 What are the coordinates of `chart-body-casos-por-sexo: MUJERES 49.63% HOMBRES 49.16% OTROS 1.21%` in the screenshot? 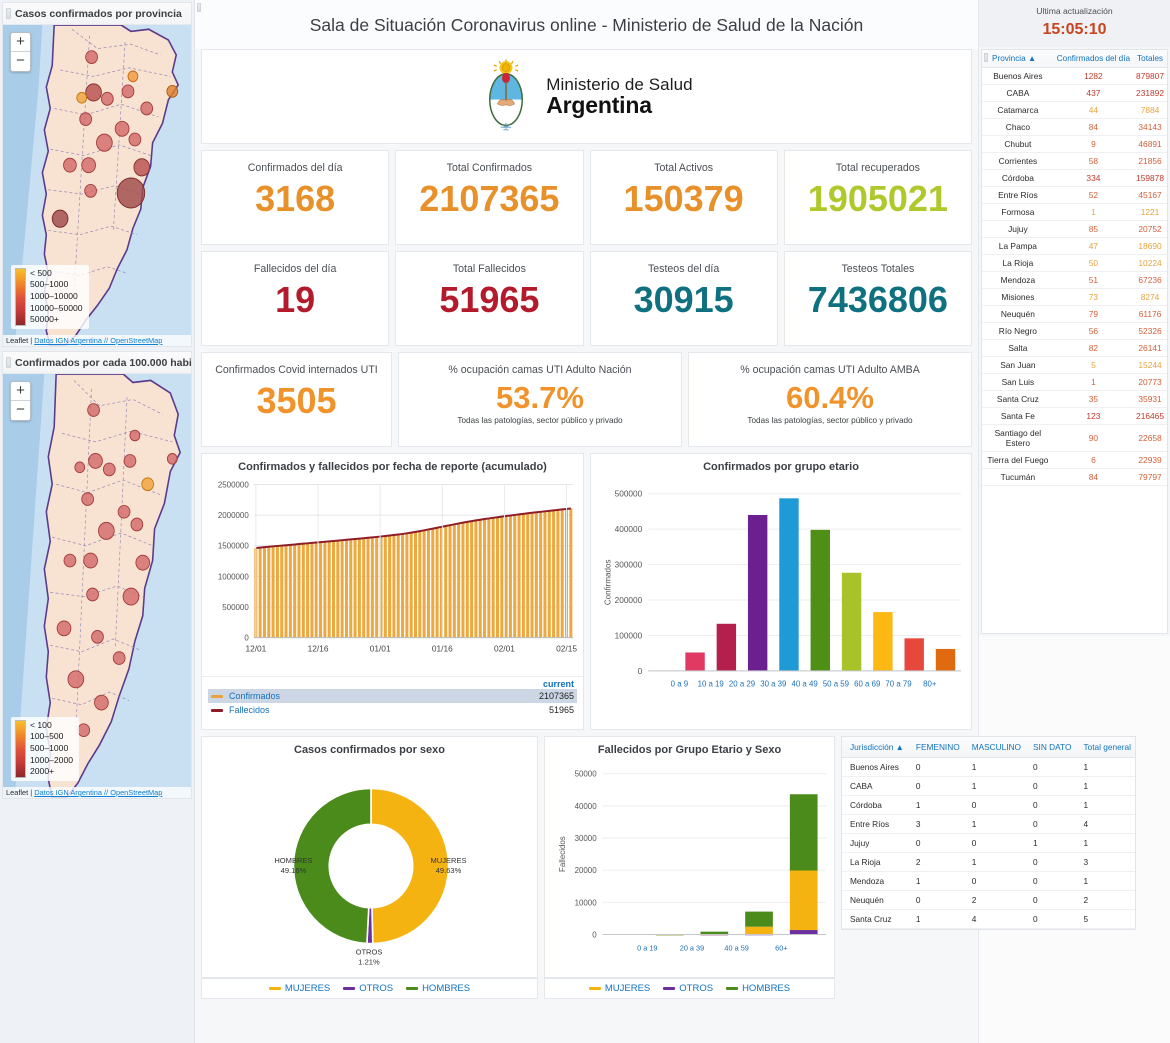 It's located at (369, 868).